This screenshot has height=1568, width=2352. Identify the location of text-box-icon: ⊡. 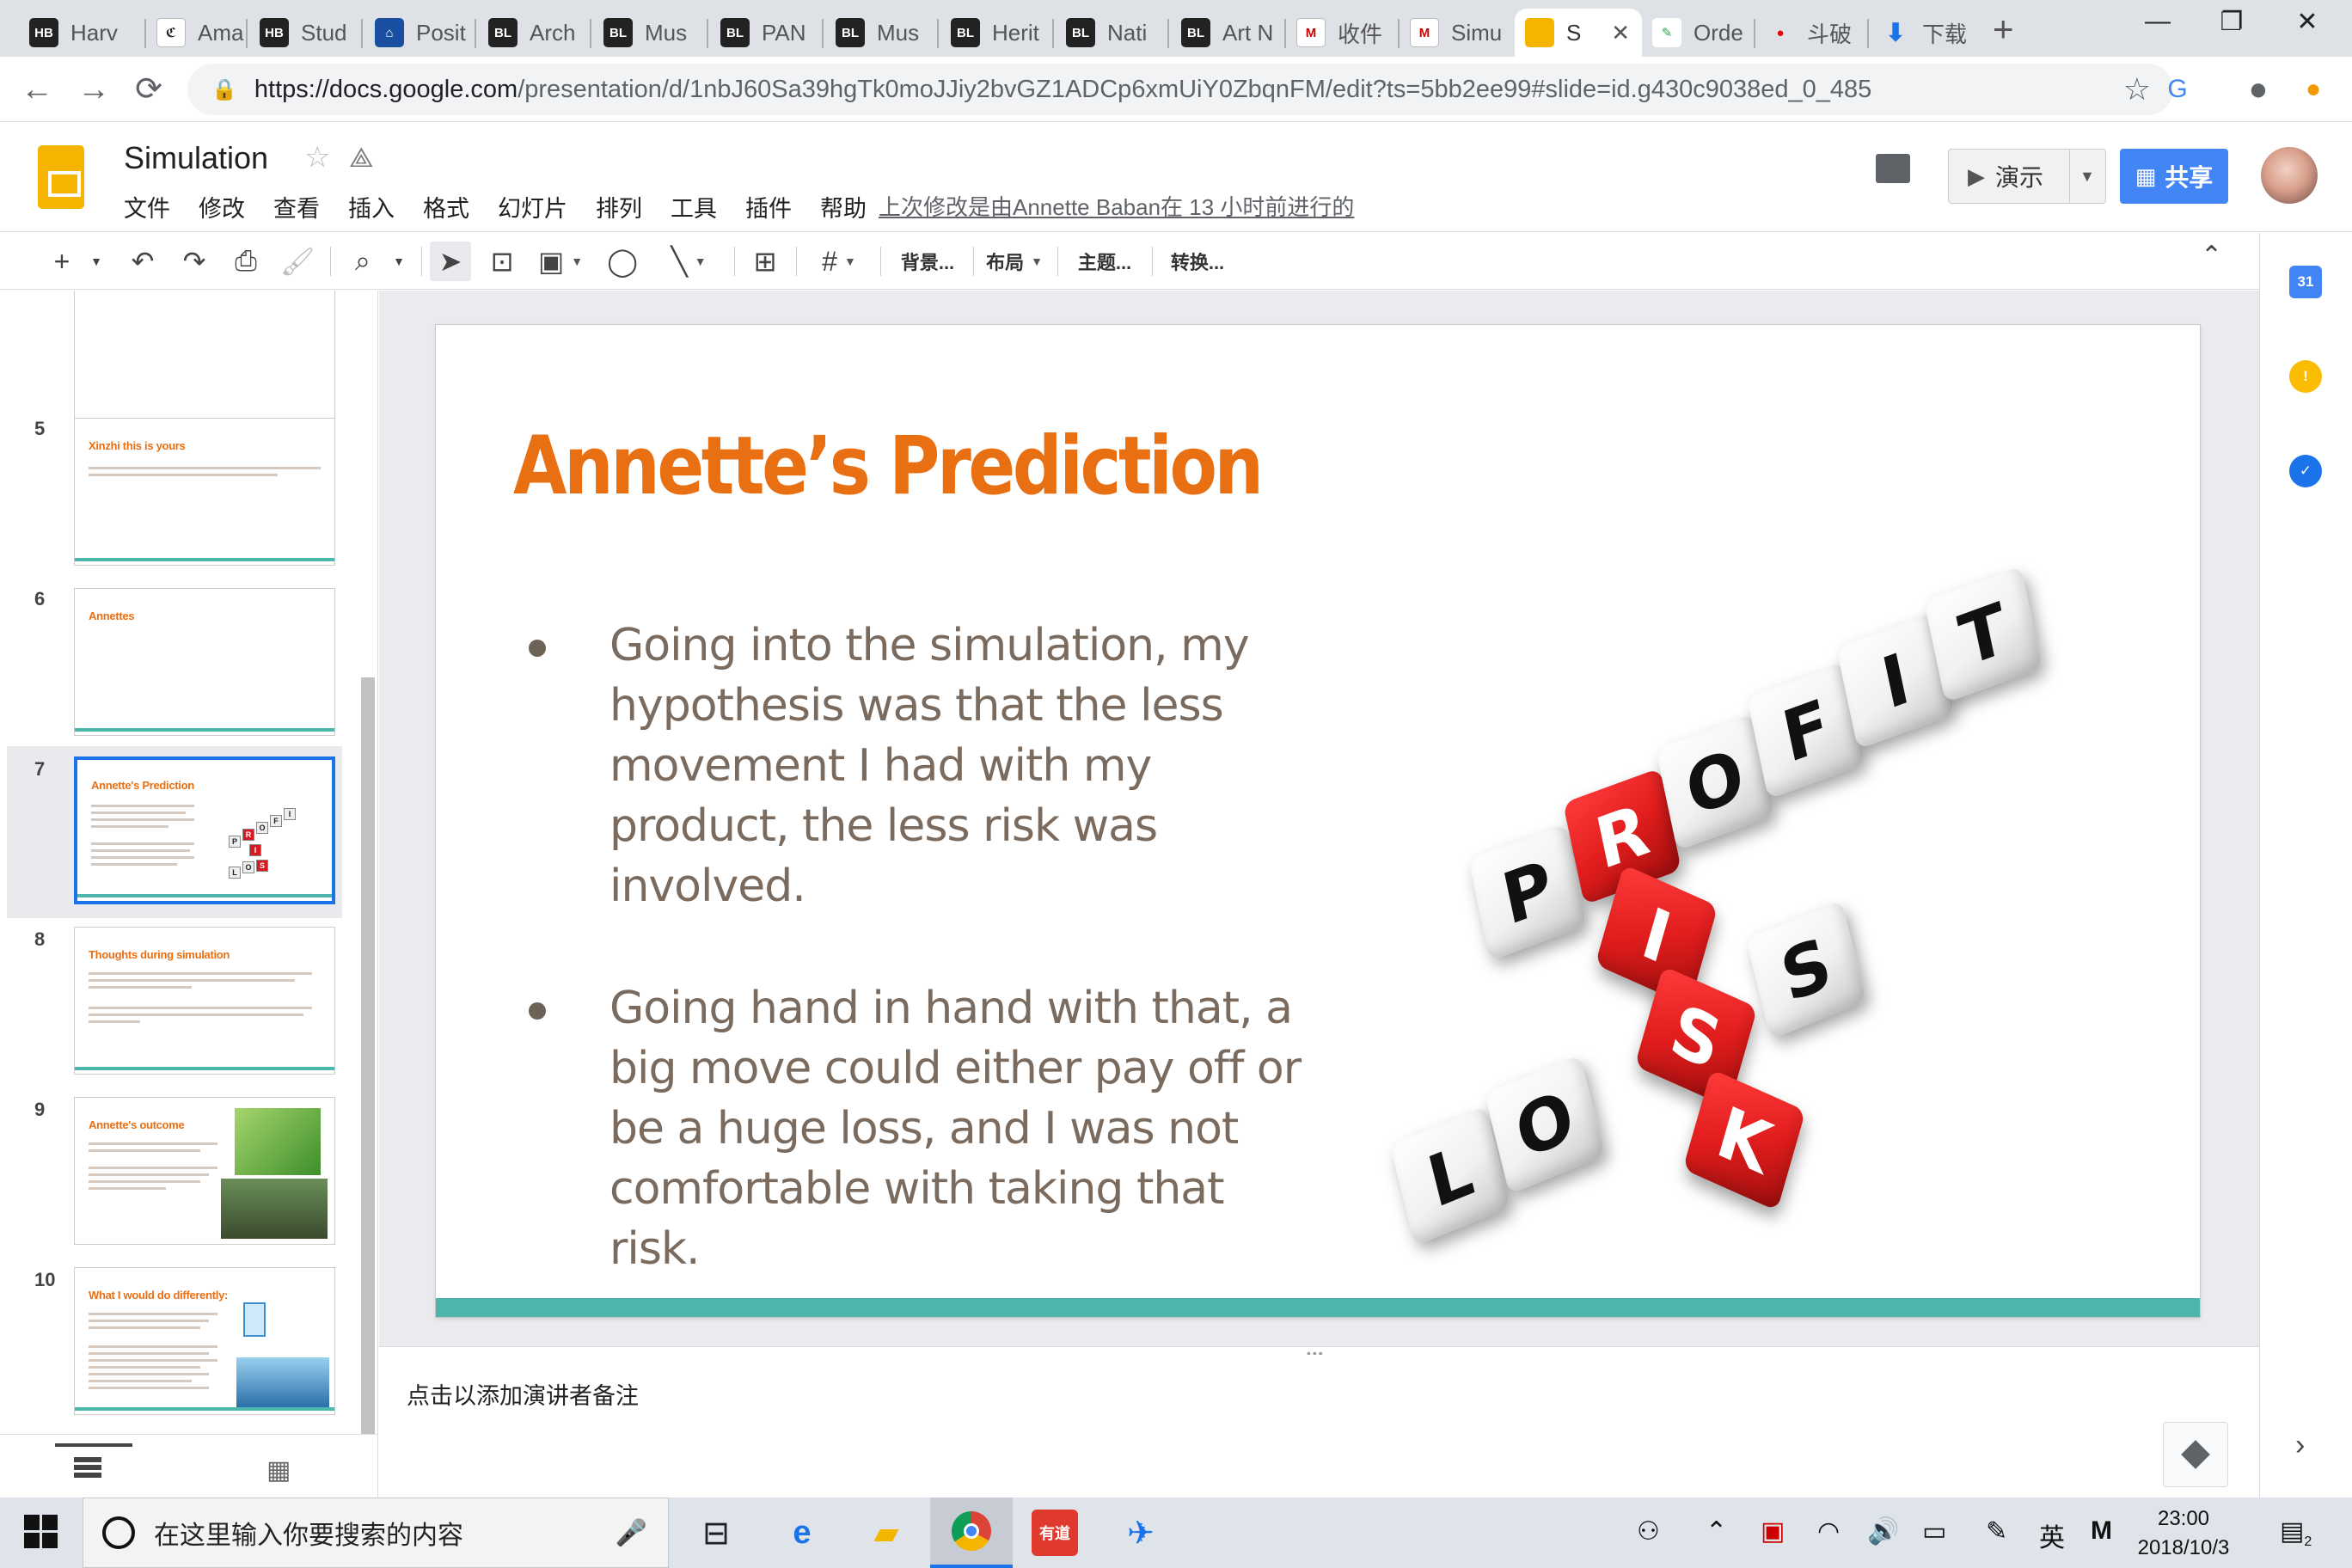
(502, 261).